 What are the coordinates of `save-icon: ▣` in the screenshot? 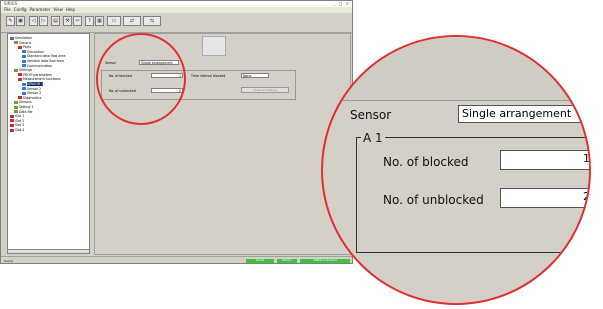 It's located at (20, 21).